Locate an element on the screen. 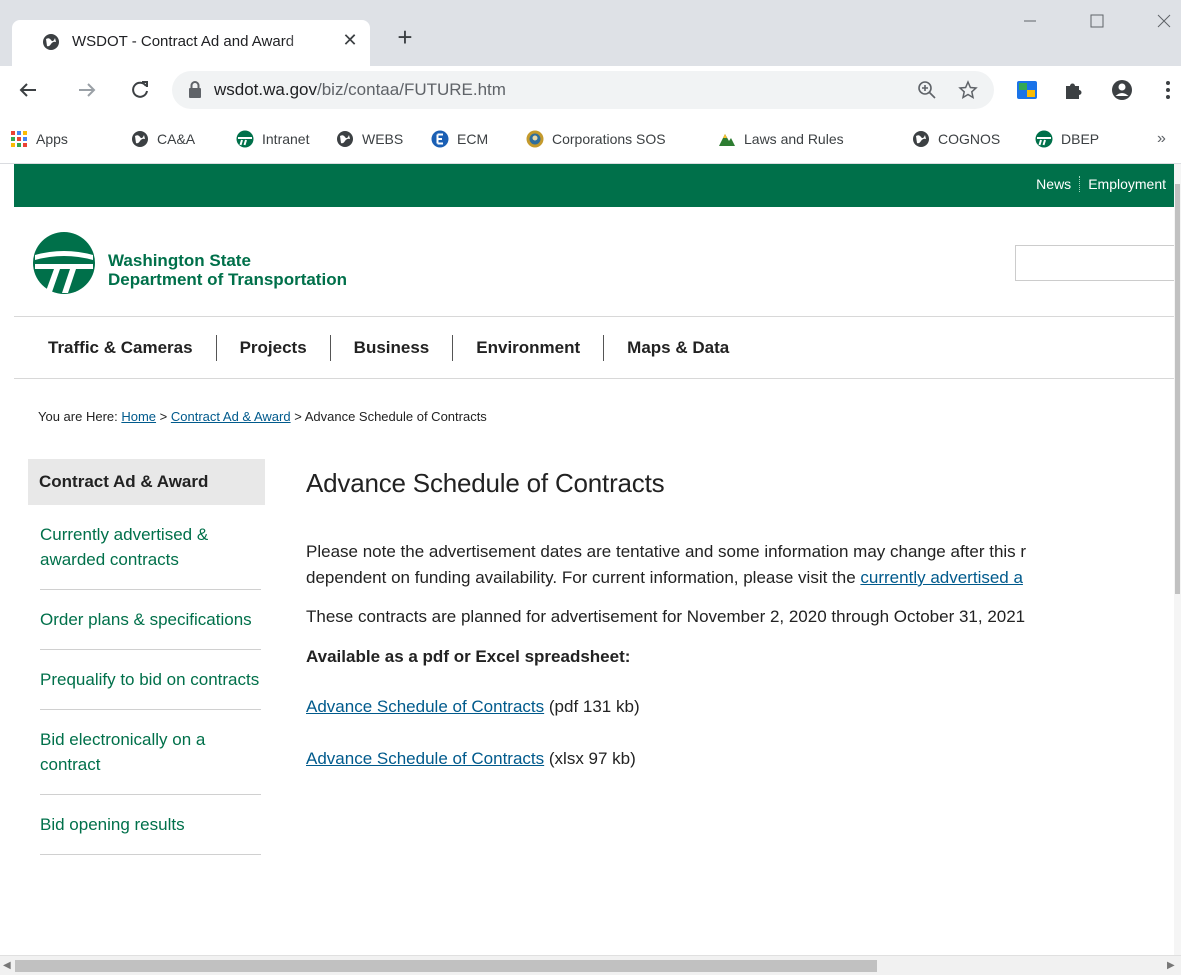  breadcrumb-section-link: Contract Ad & Award is located at coordinates (231, 416).